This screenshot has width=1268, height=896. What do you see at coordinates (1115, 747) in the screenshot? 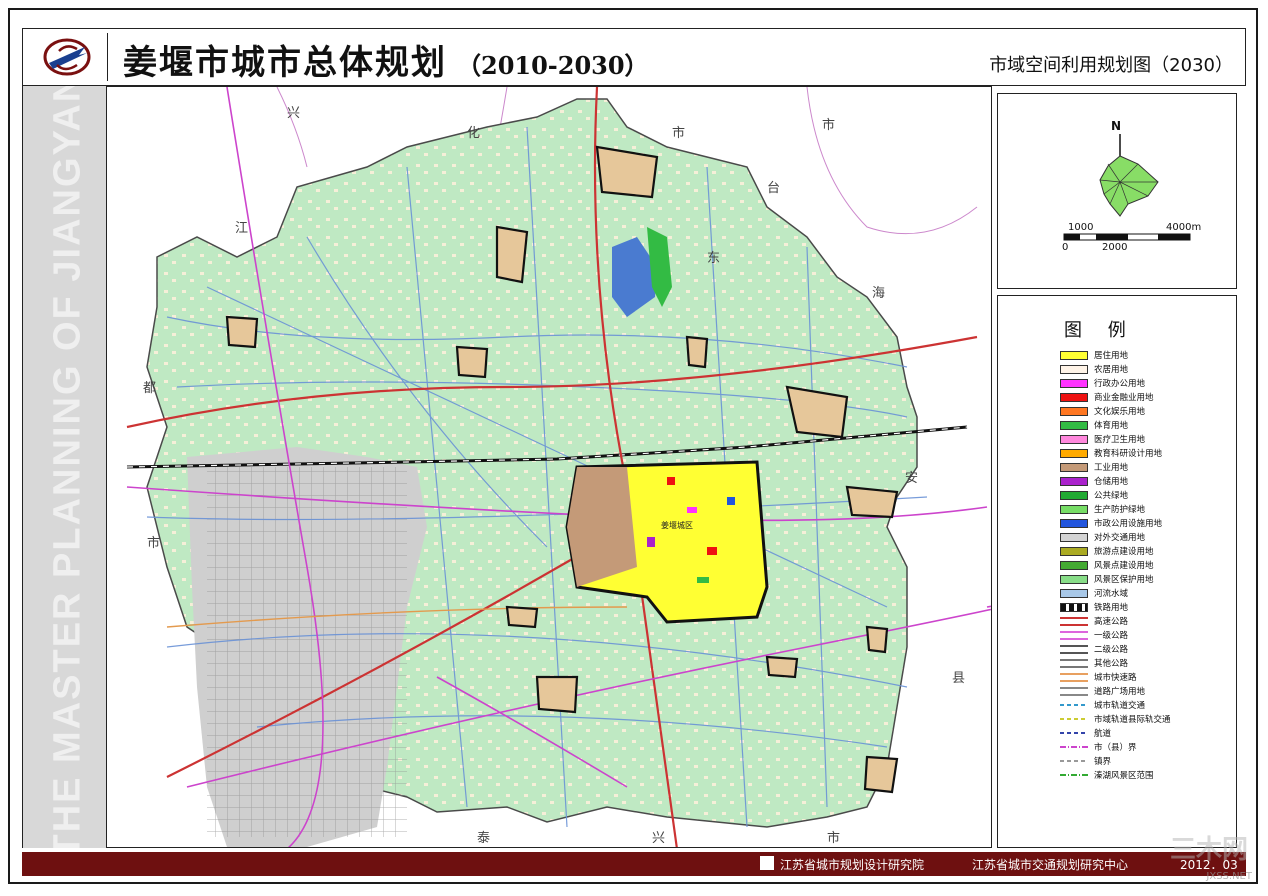
I see `legend-item: 市（县）界` at bounding box center [1115, 747].